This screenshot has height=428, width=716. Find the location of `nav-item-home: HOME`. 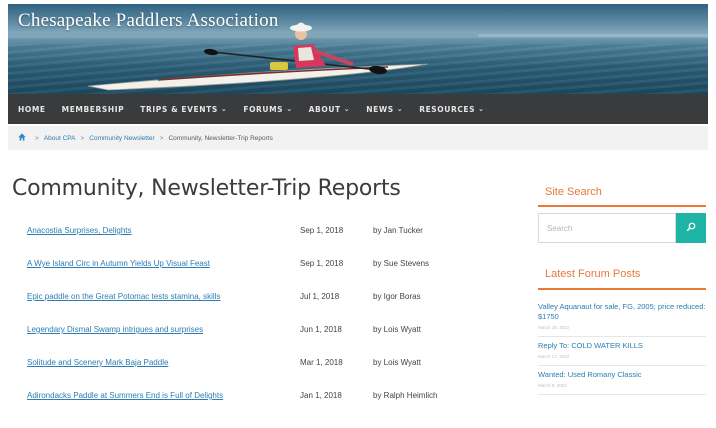

nav-item-home: HOME is located at coordinates (32, 109).